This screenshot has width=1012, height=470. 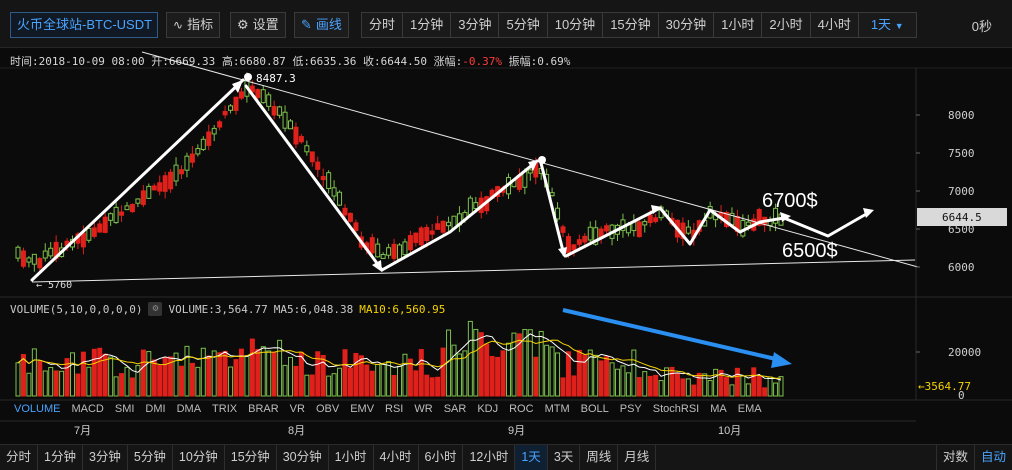 I want to click on indicator-tab: DMI, so click(x=155, y=409).